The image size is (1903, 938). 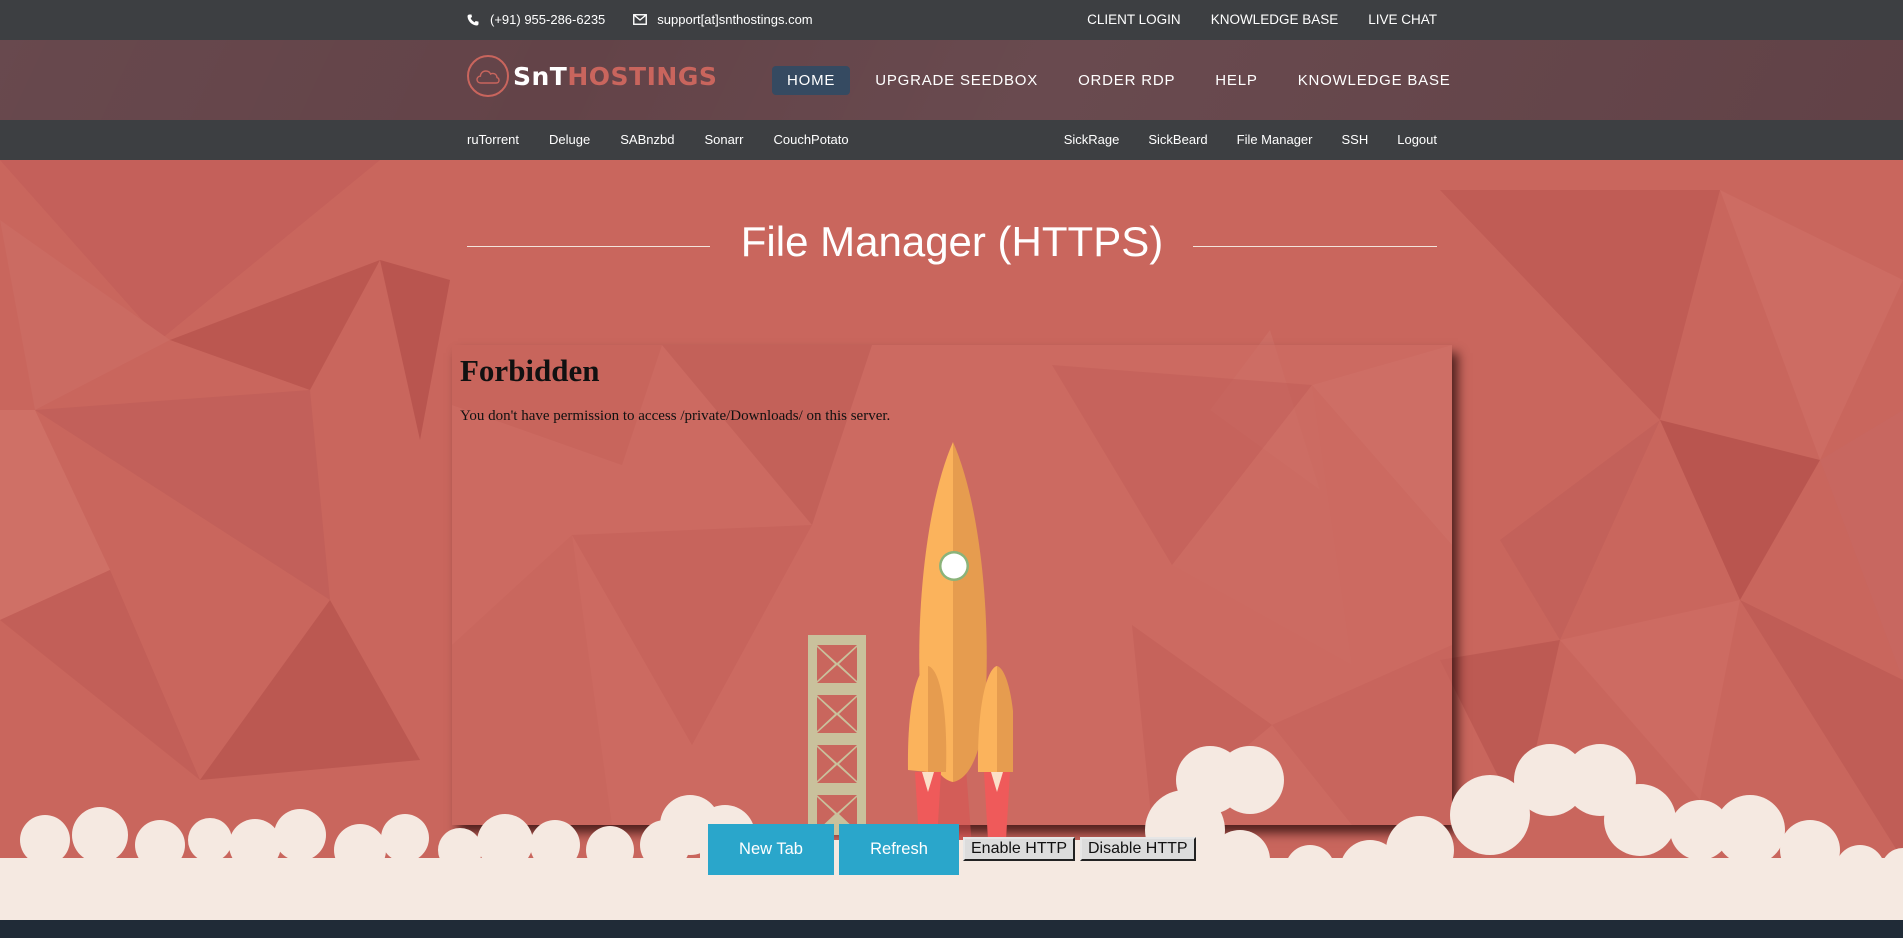 I want to click on nav-home: HOME, so click(x=811, y=80).